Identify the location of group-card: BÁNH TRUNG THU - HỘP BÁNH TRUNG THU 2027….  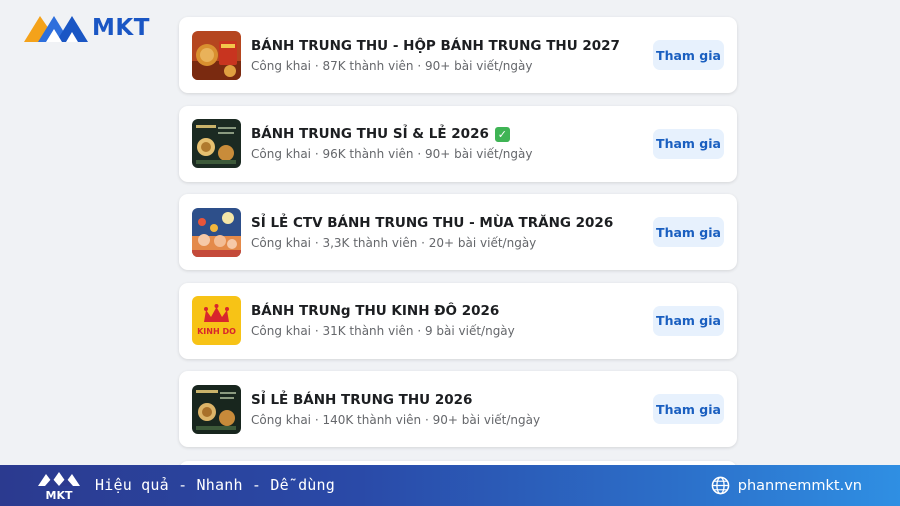
(458, 55).